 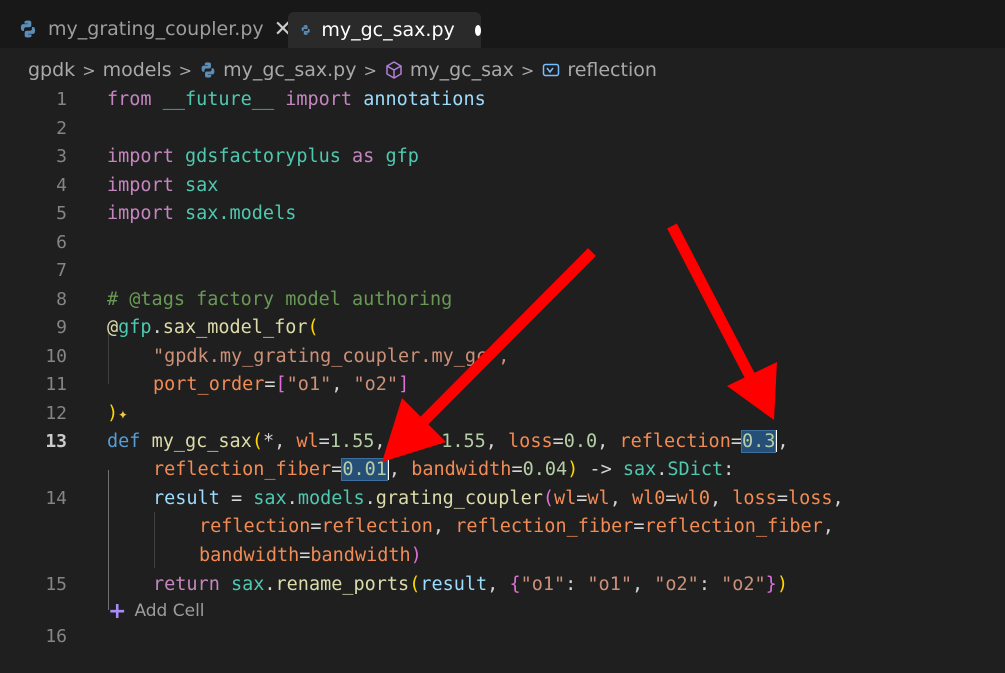 What do you see at coordinates (56, 413) in the screenshot?
I see `line-number: 12` at bounding box center [56, 413].